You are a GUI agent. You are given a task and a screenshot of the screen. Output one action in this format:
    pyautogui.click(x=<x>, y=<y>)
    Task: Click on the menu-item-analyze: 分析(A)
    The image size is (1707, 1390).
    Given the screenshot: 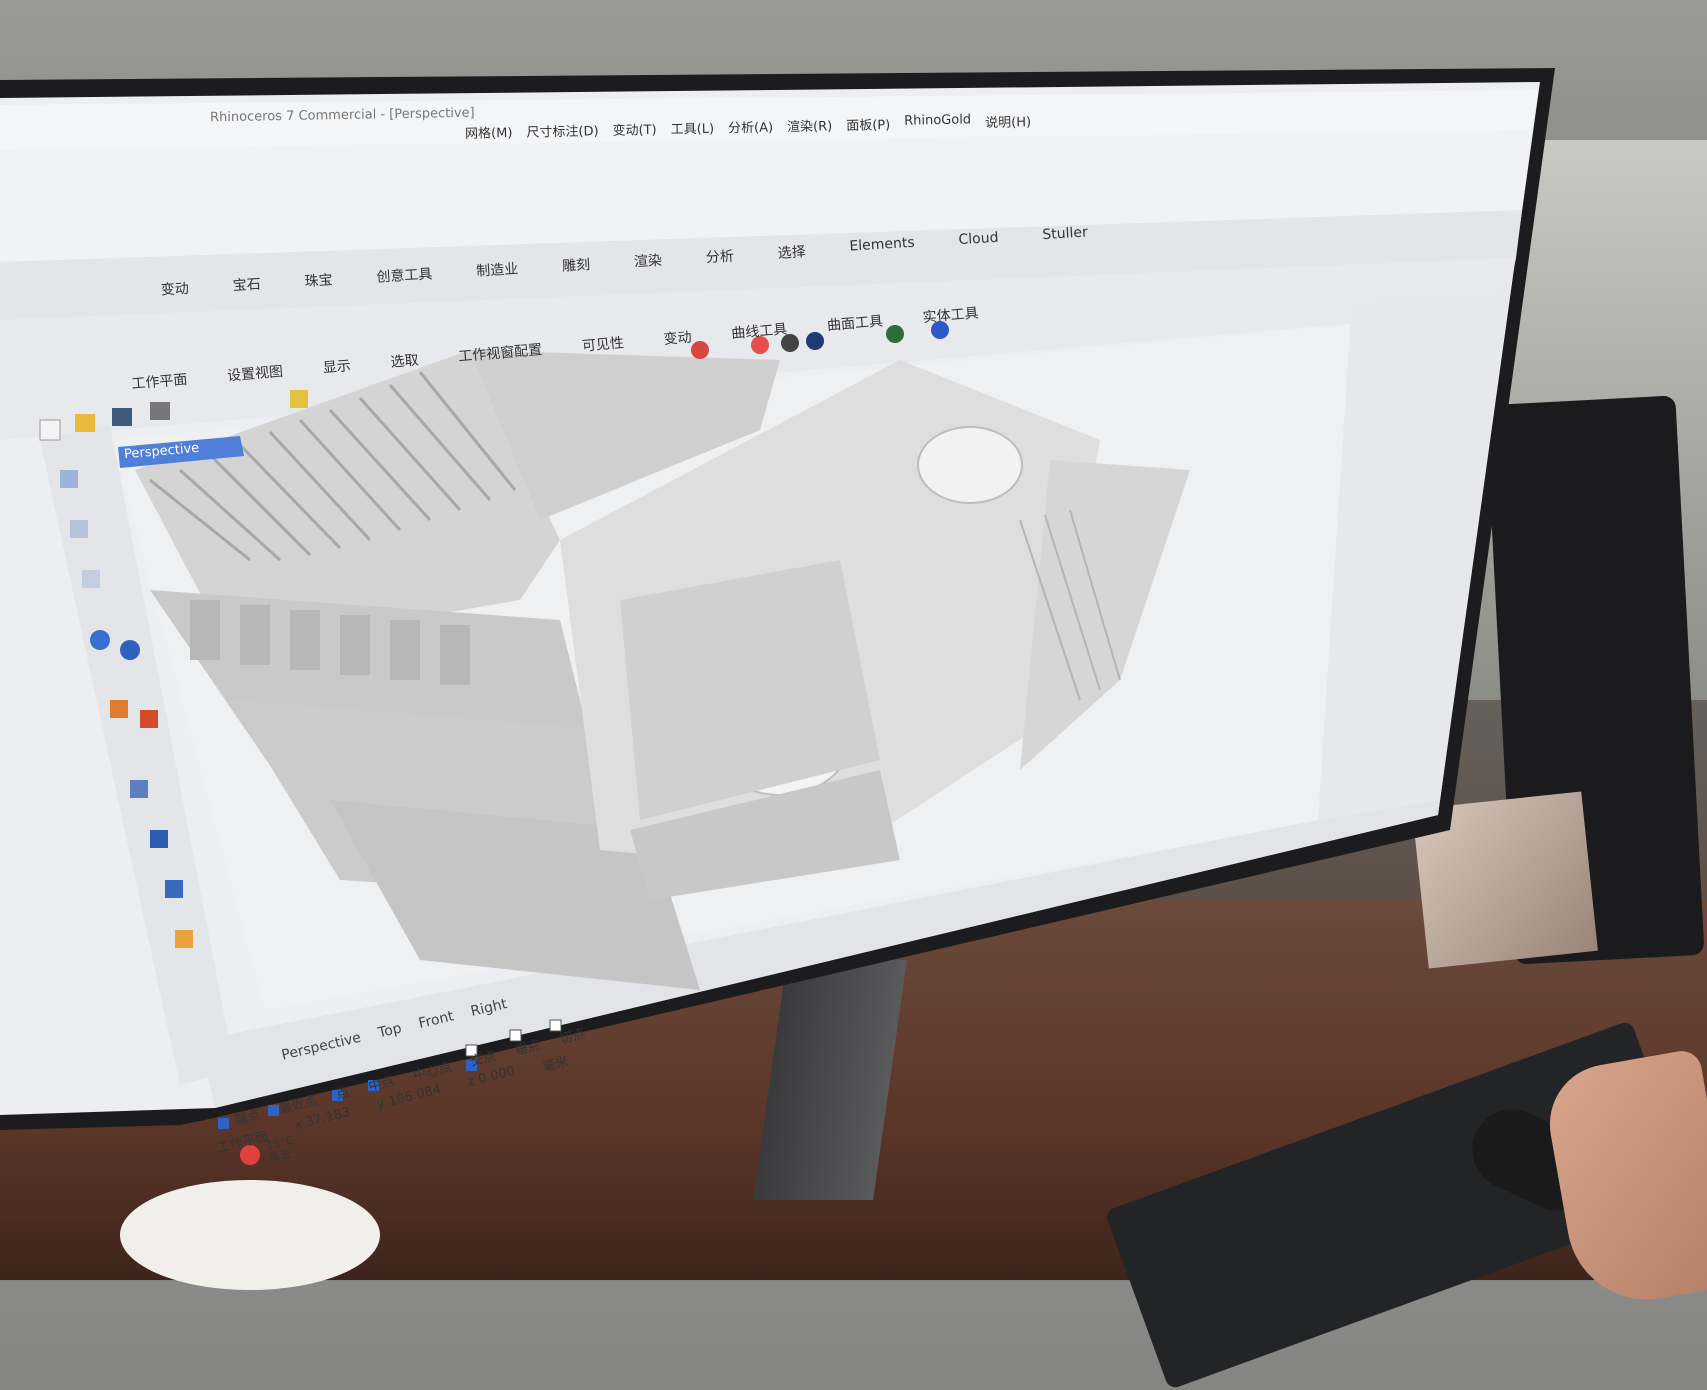 What is the action you would take?
    pyautogui.click(x=750, y=126)
    